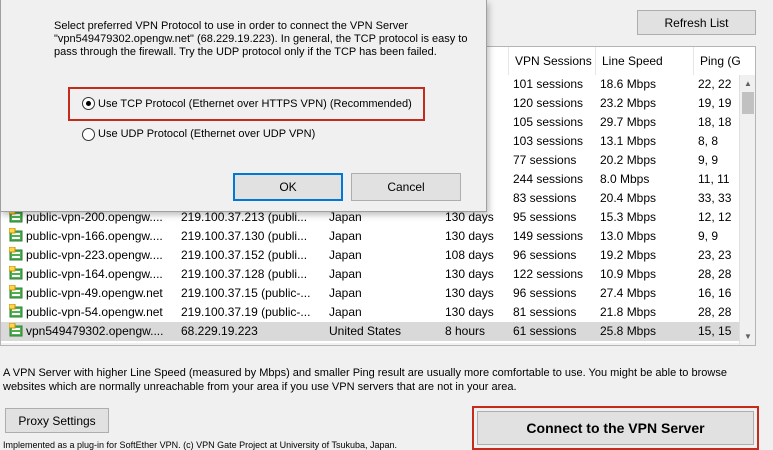 This screenshot has width=773, height=450. I want to click on udp-radio-label: Use UDP Protocol (Ethernet over UDP VPN), so click(206, 134).